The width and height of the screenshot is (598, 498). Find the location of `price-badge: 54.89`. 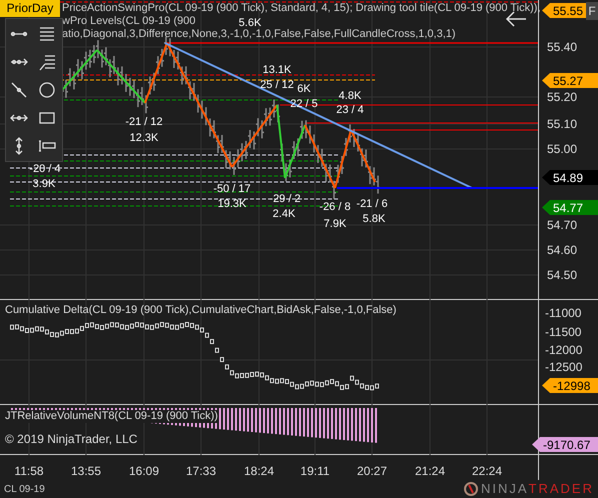

price-badge: 54.89 is located at coordinates (570, 177).